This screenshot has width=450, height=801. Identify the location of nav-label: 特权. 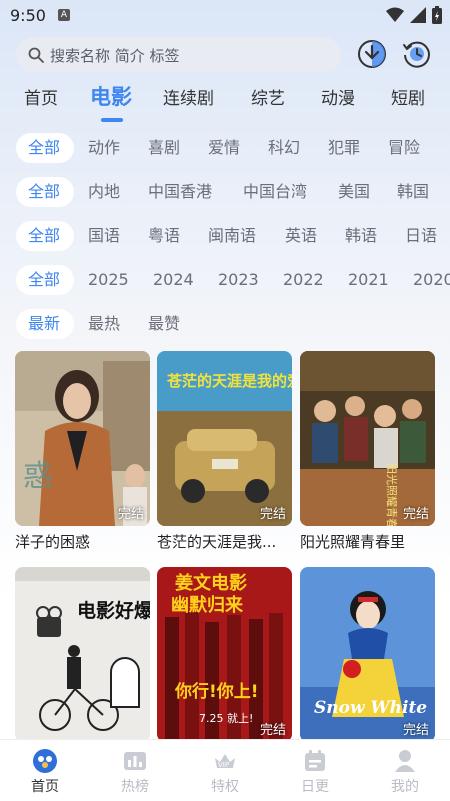
(225, 787).